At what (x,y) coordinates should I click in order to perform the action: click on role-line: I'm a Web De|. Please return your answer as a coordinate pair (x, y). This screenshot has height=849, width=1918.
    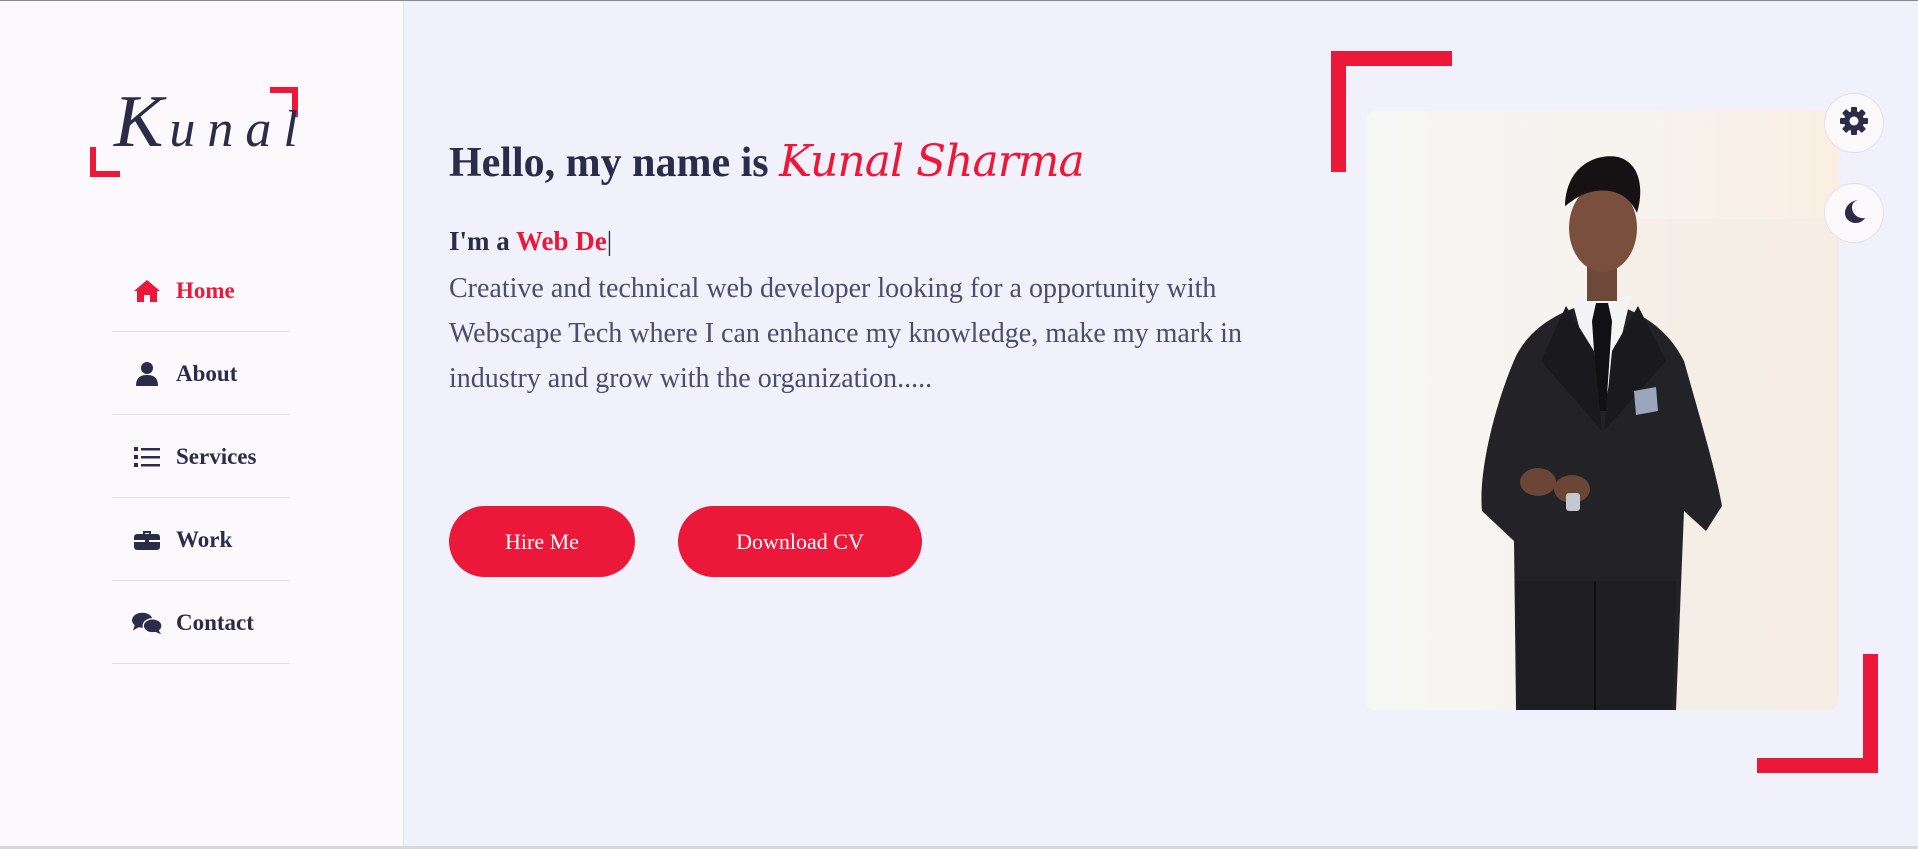
    Looking at the image, I should click on (530, 241).